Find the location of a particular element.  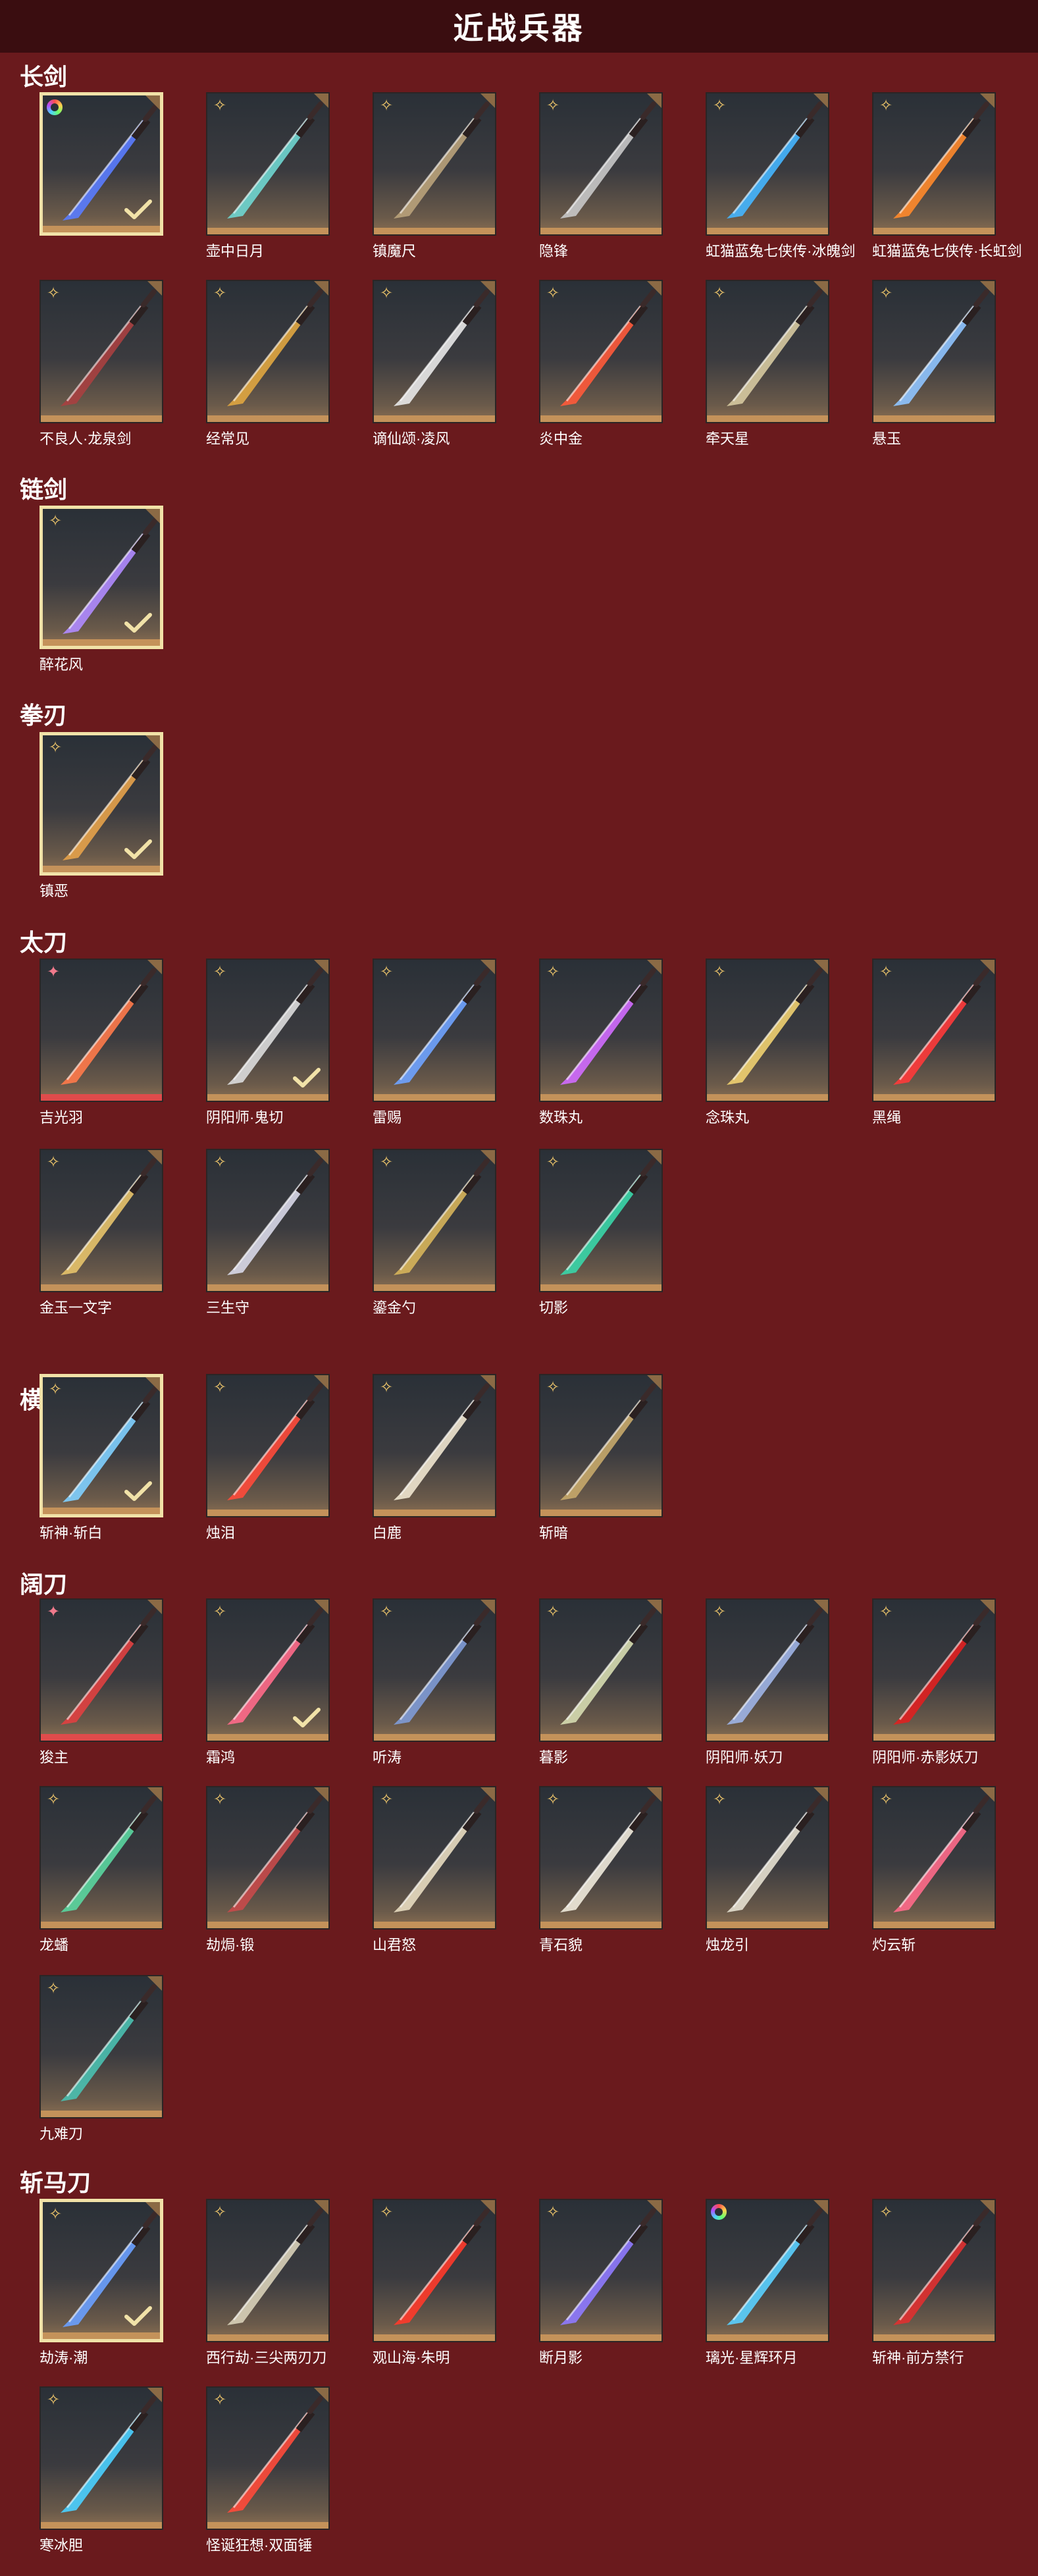

weapon-card: ✧ 壶中日月 is located at coordinates (269, 175).